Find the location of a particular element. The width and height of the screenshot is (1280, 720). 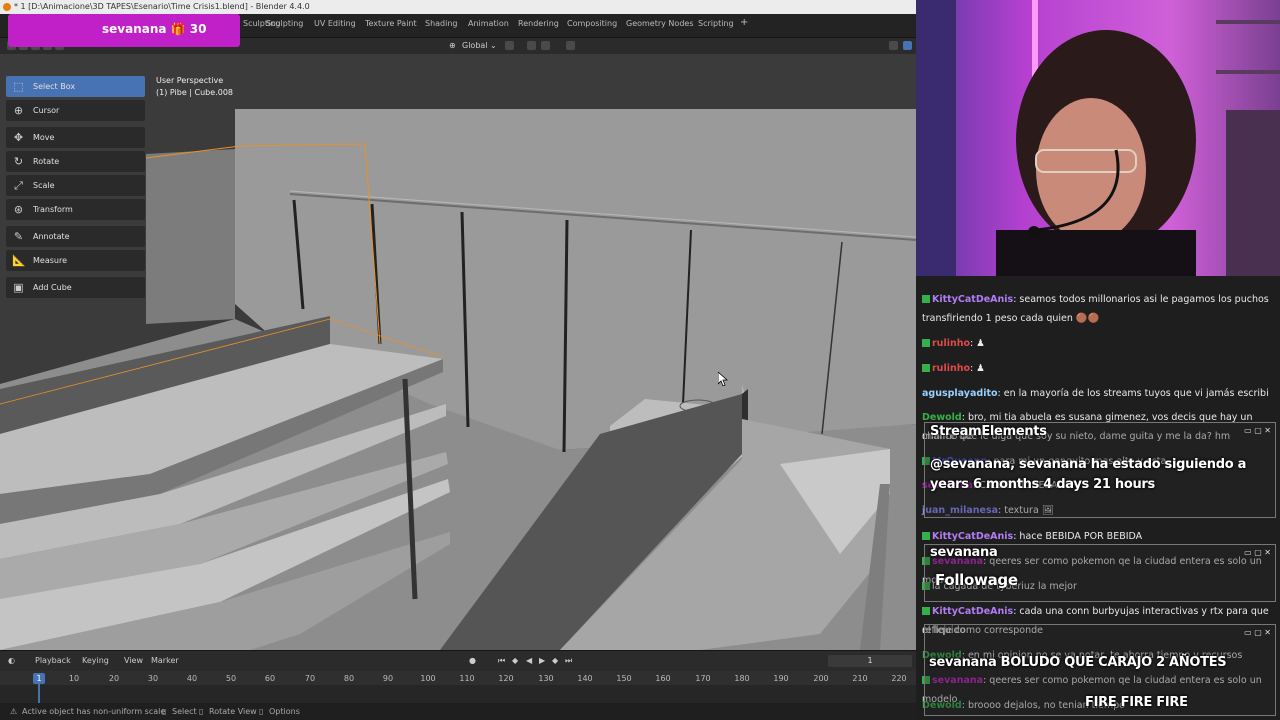

transform-orientation-select: Global is located at coordinates (475, 46).